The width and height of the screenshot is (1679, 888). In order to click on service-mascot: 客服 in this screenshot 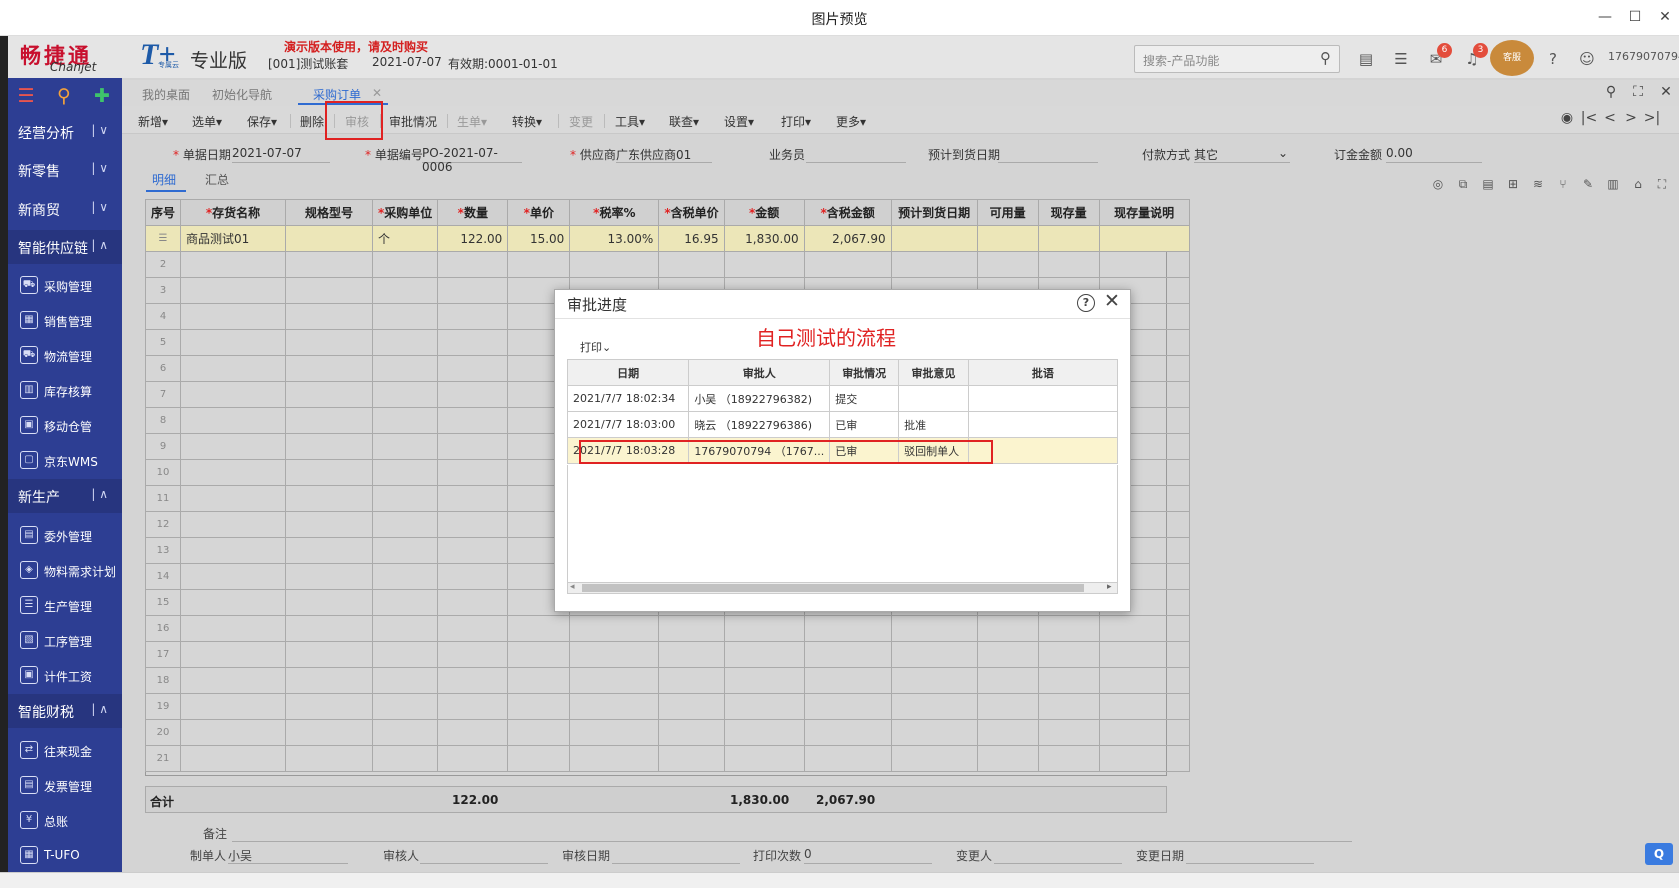, I will do `click(1512, 58)`.